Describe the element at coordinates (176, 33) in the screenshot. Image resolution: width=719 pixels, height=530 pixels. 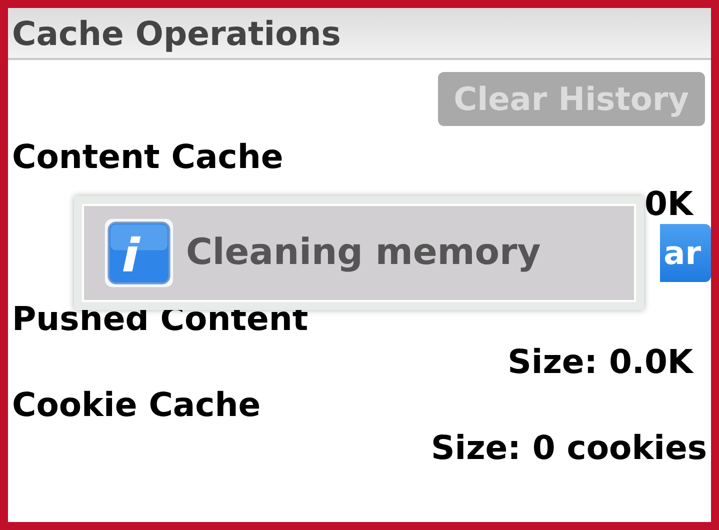
I see `title: Cache Operations` at that location.